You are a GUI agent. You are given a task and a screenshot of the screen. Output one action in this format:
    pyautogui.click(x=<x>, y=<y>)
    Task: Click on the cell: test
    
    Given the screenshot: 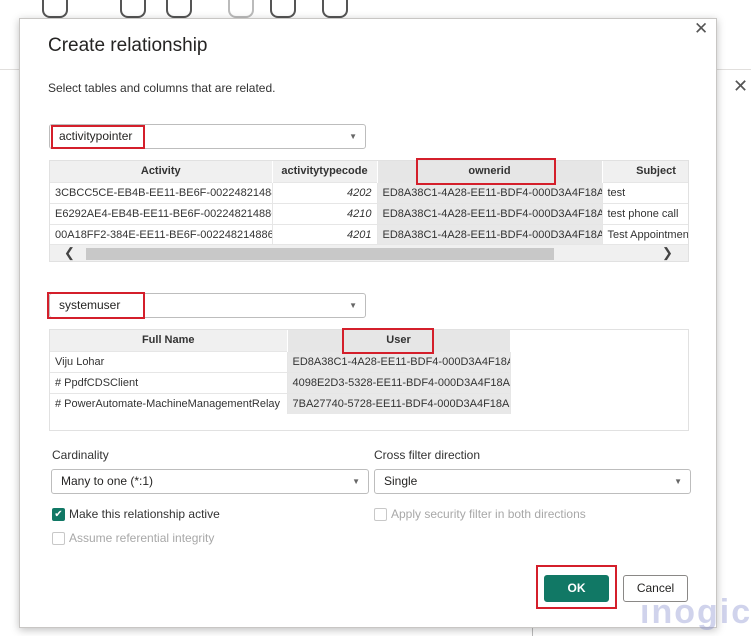 What is the action you would take?
    pyautogui.click(x=645, y=192)
    